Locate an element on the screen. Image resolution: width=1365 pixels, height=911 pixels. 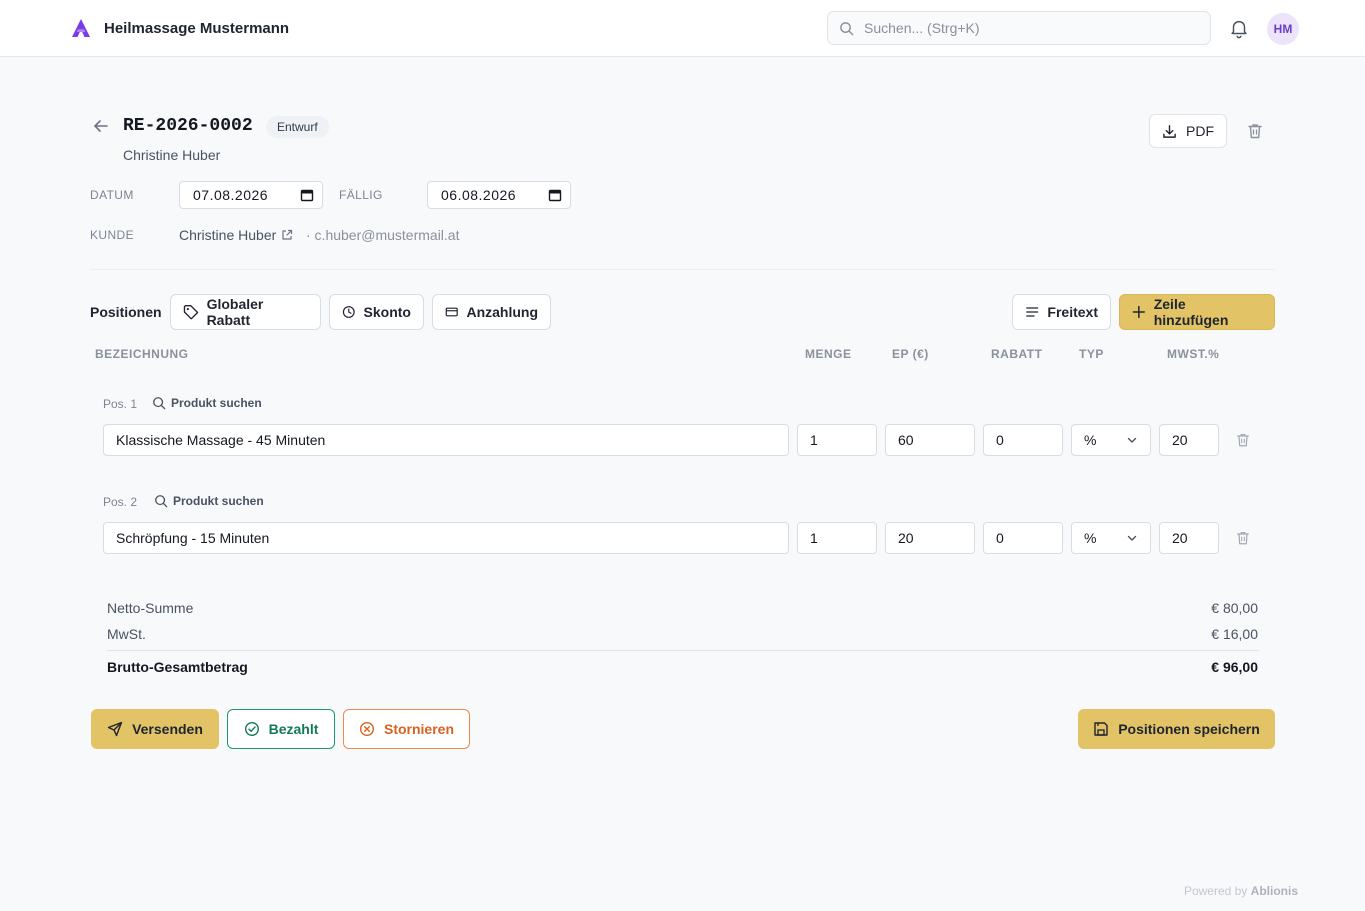
x-circle-icon is located at coordinates (366, 729).